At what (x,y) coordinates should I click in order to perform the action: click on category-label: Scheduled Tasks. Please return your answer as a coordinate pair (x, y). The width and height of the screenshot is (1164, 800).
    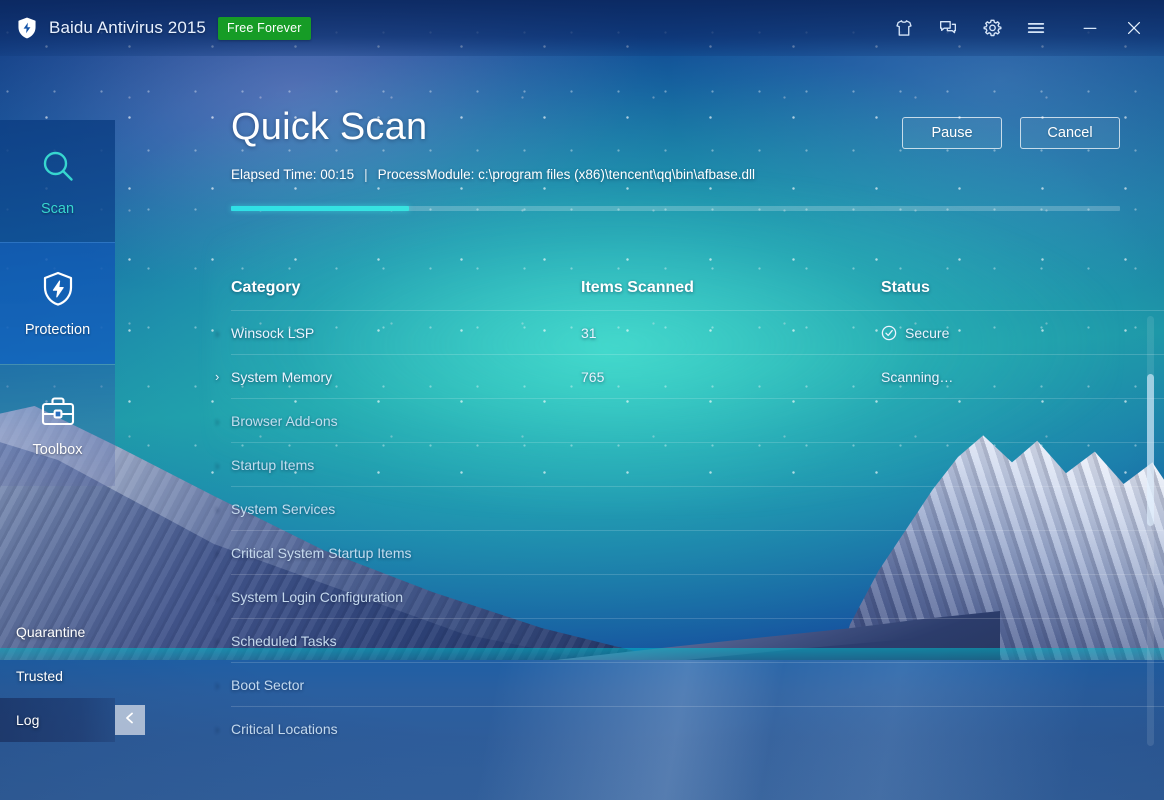
    Looking at the image, I should click on (284, 640).